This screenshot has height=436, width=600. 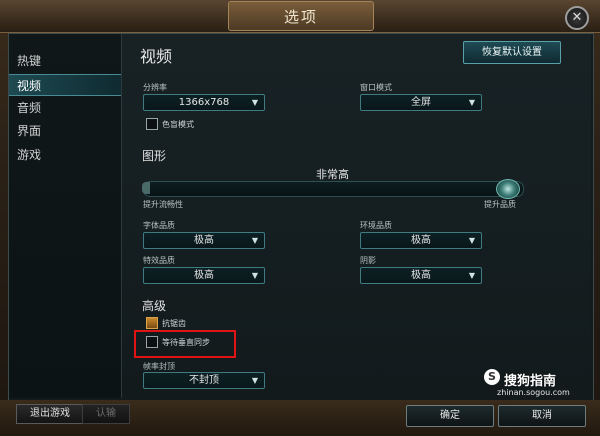 I want to click on shadows-label: 阴影, so click(x=368, y=260).